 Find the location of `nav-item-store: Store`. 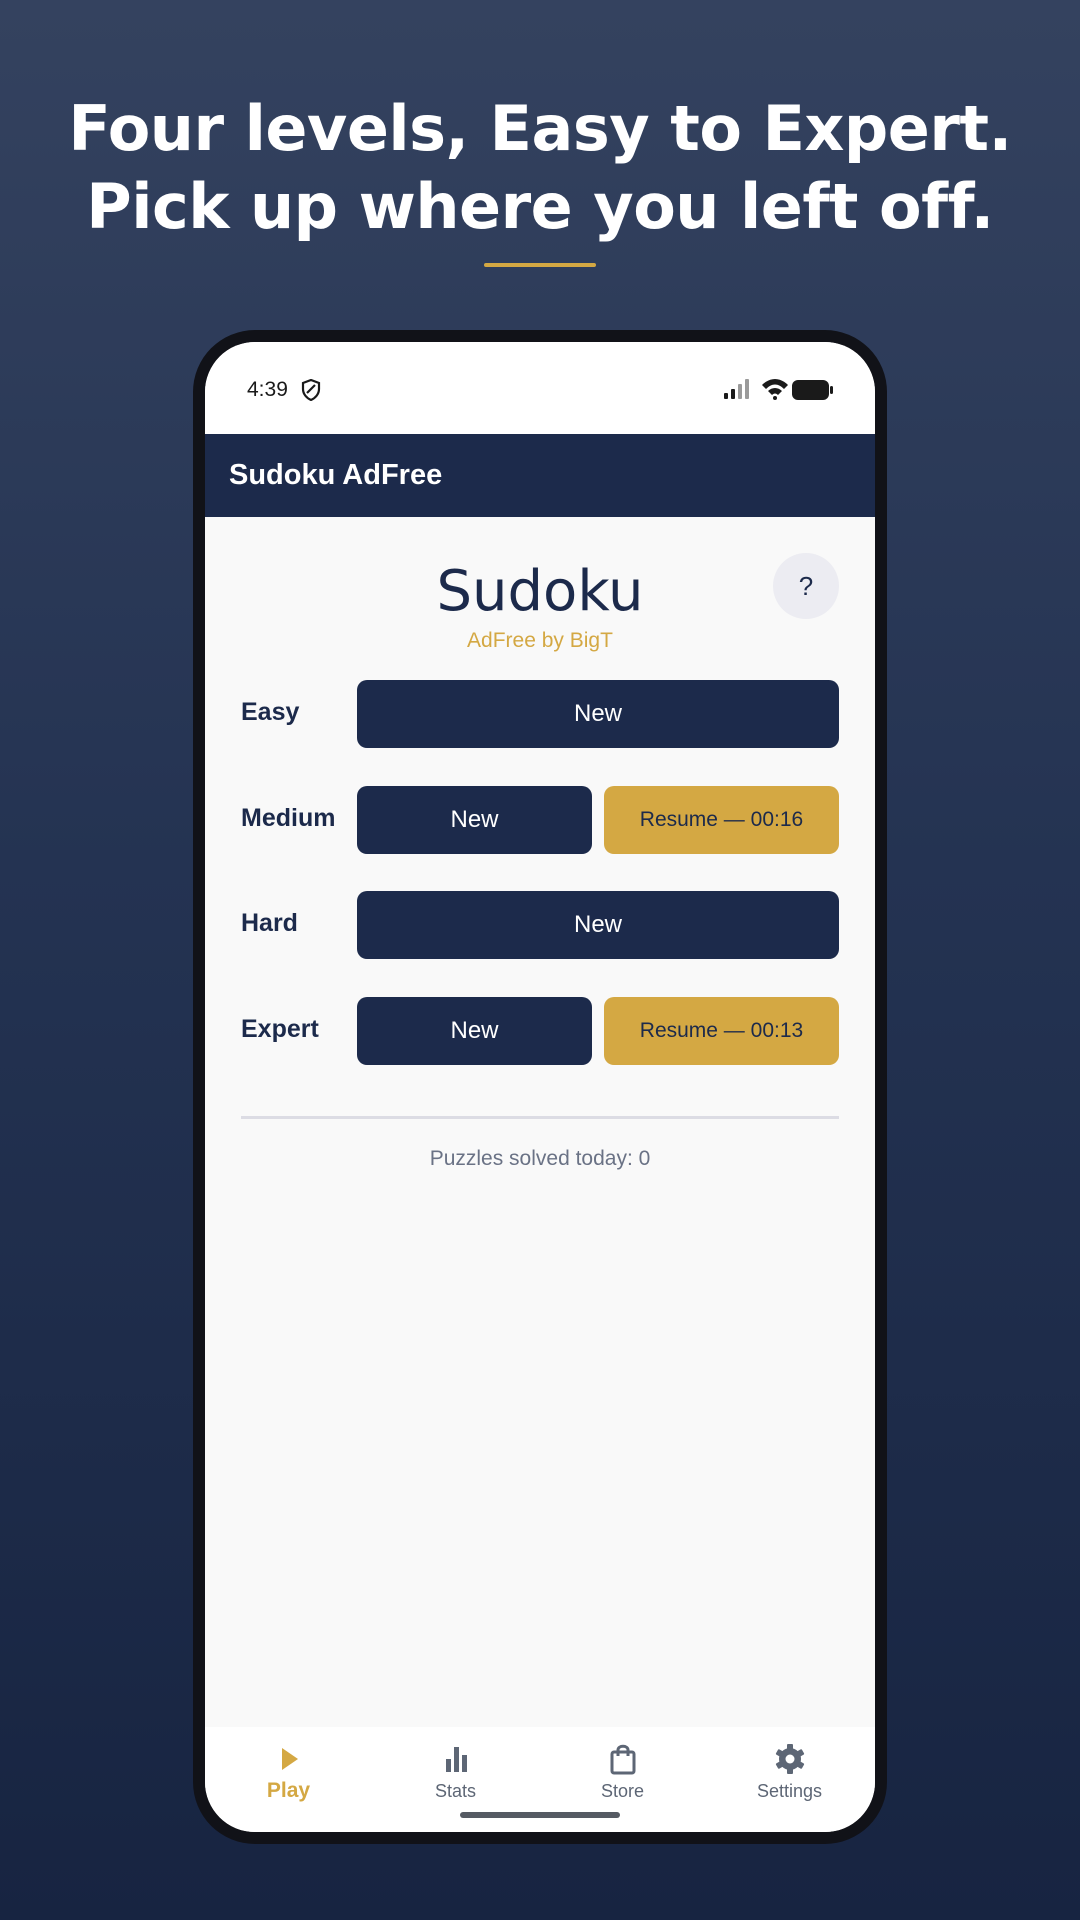

nav-item-store: Store is located at coordinates (622, 1767).